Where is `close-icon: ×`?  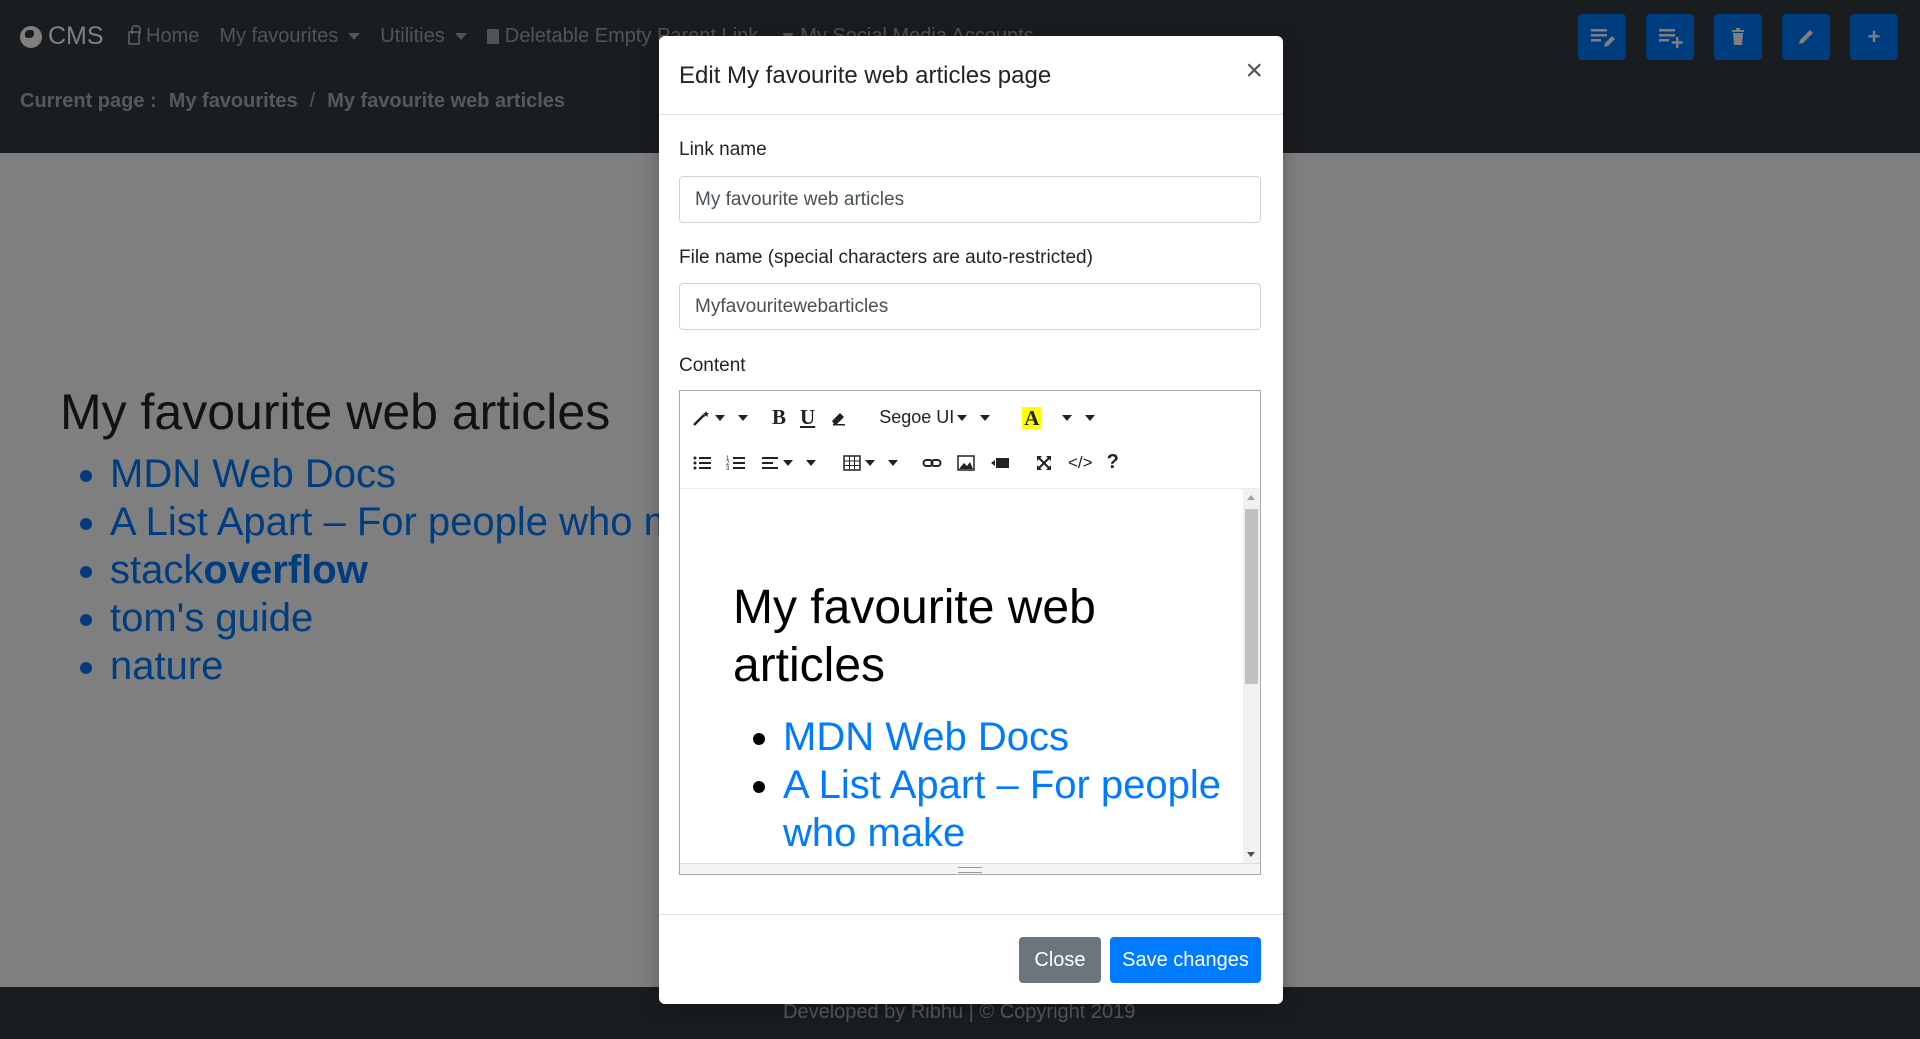 close-icon: × is located at coordinates (1254, 71).